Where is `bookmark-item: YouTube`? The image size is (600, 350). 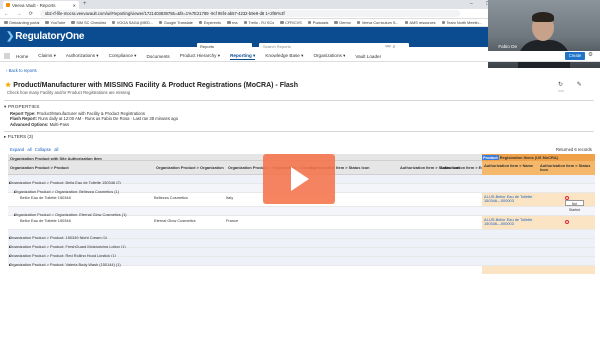
bookmark-item: YouTube is located at coordinates (55, 23).